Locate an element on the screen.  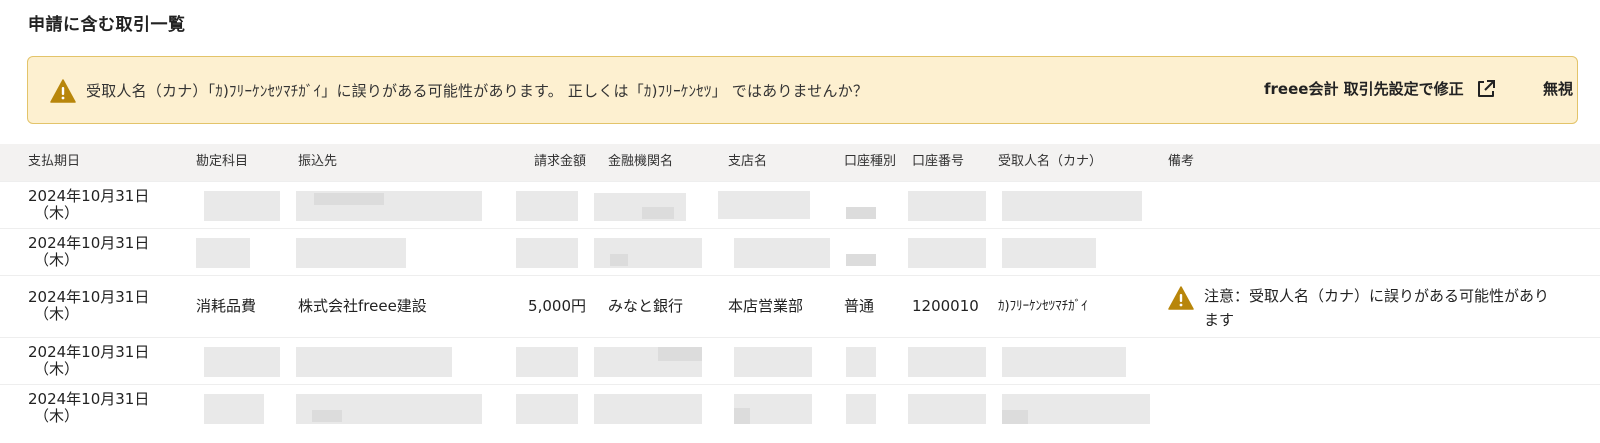
header-account: 勘定科目 is located at coordinates (222, 162).